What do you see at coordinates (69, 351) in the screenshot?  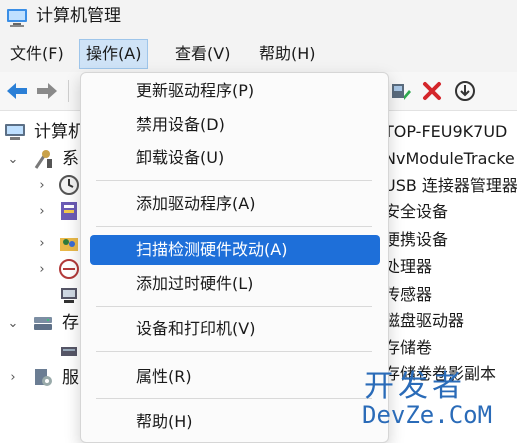 I see `disk-management-icon` at bounding box center [69, 351].